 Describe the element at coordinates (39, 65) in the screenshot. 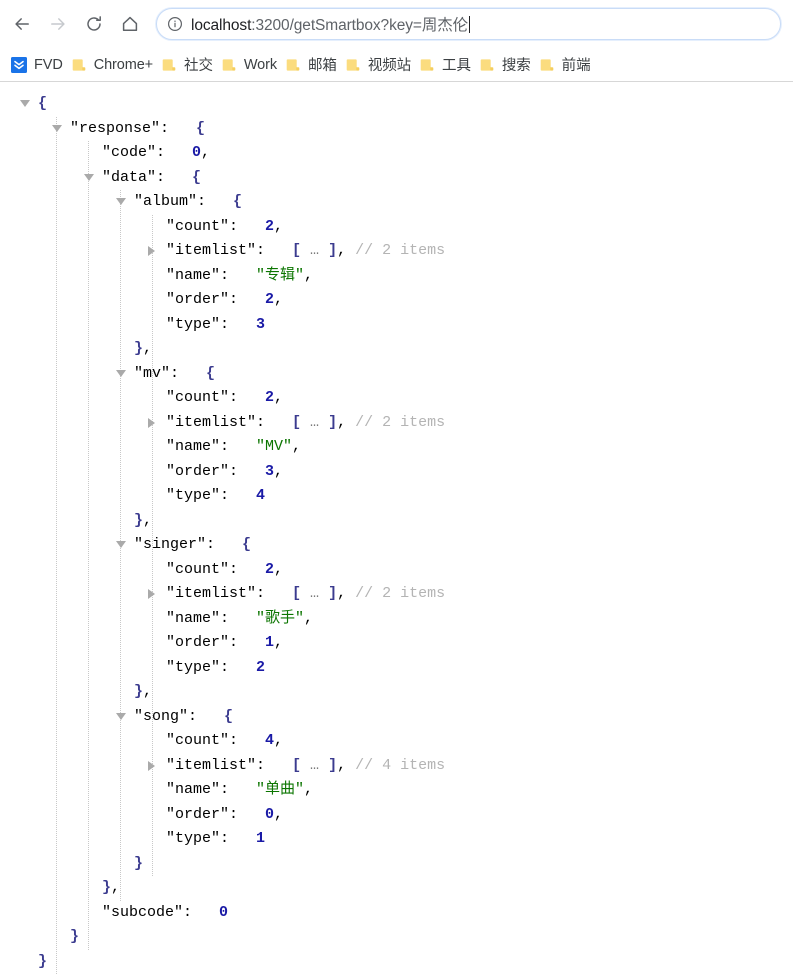

I see `bookmark-fvd: FVD` at that location.